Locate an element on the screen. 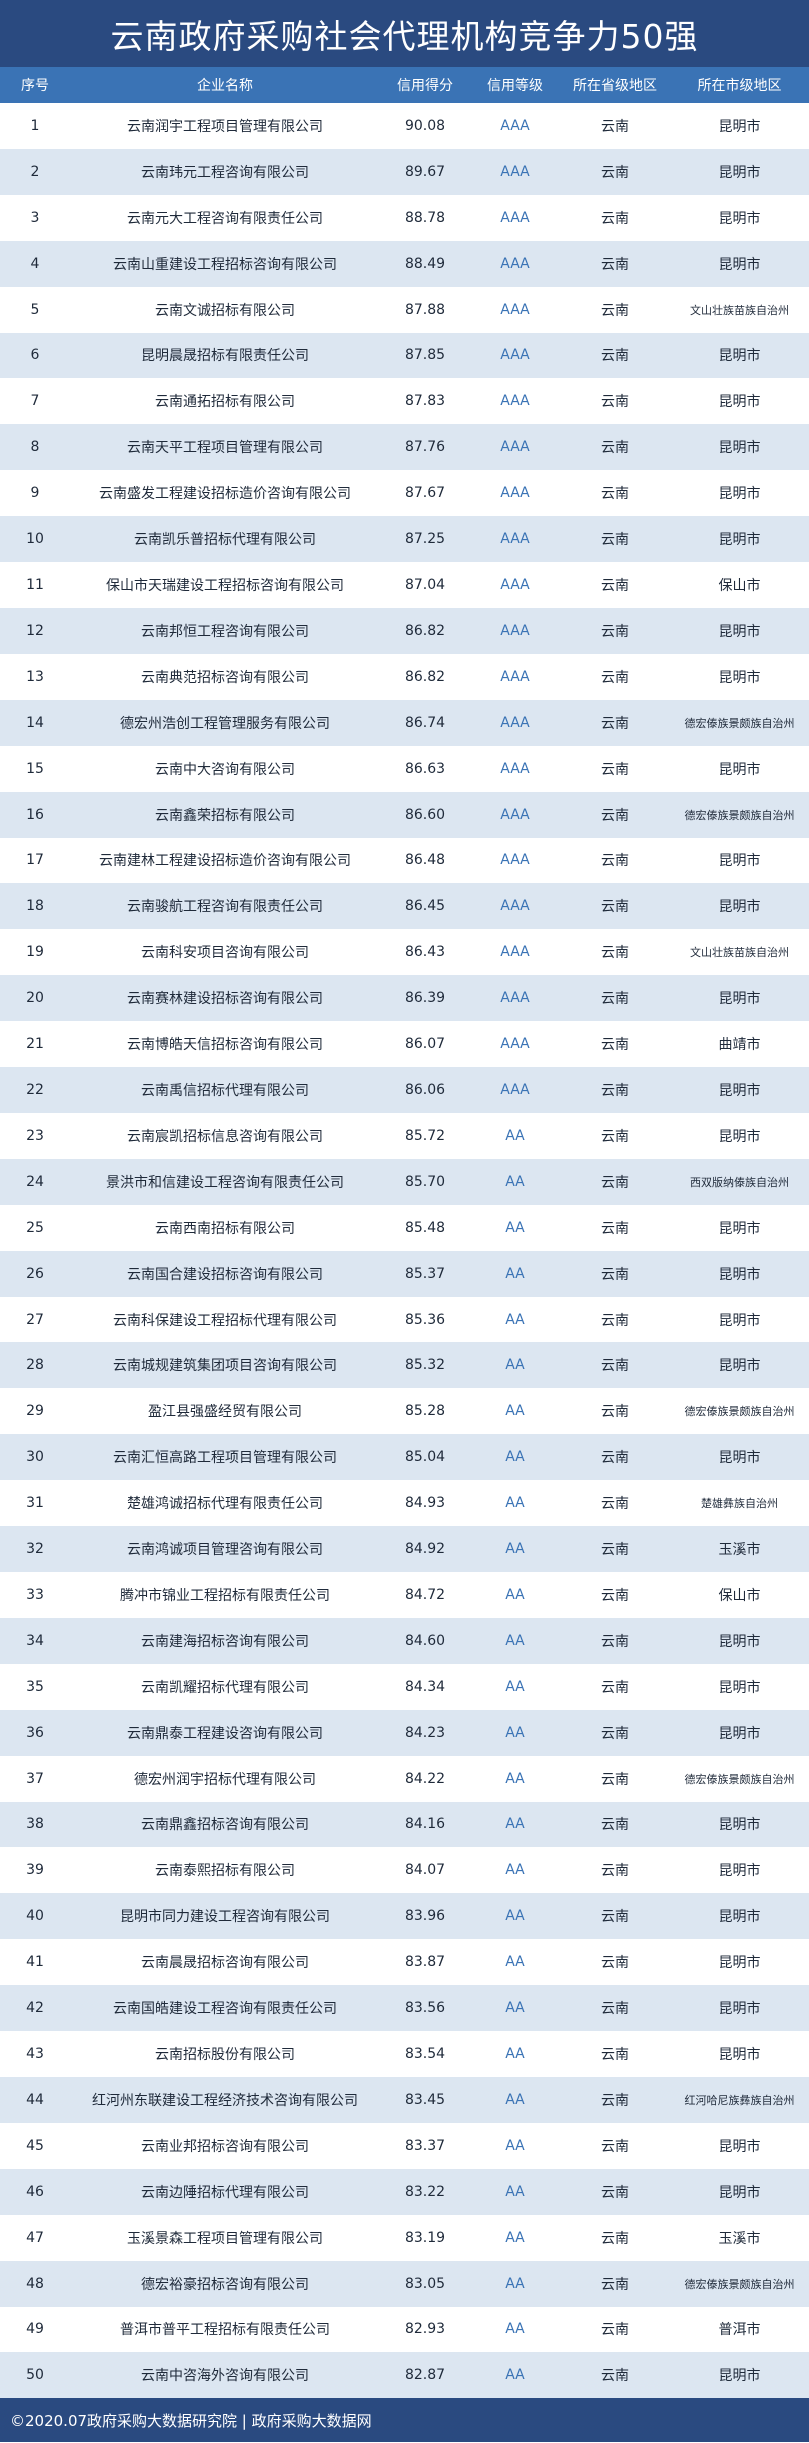  score-cell: 83.22 is located at coordinates (425, 2191).